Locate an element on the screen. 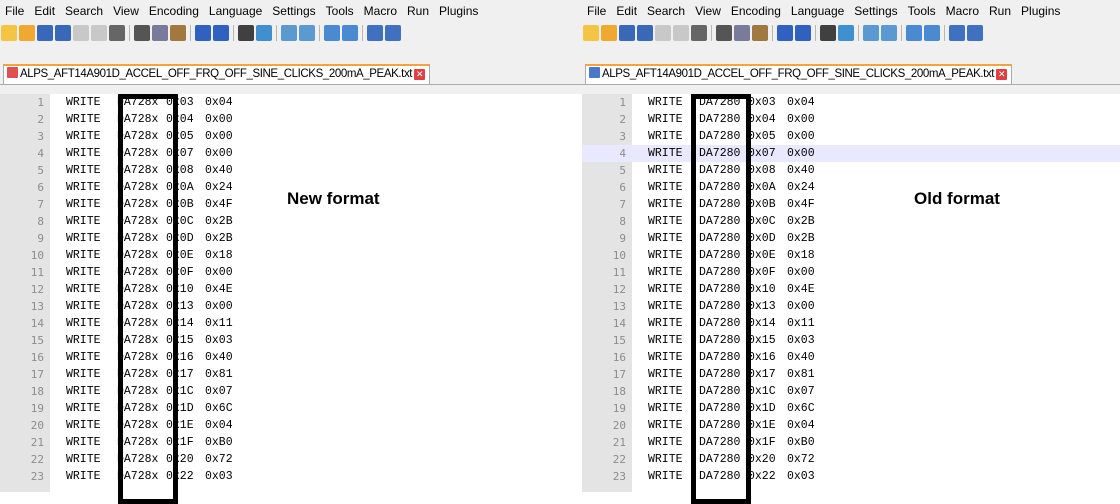 The height and width of the screenshot is (504, 1120). code-line: 3 WRITE DA728x 0x05 0x00 is located at coordinates (291, 136).